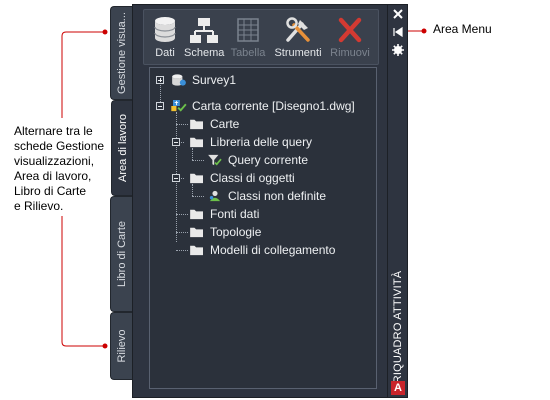 Image resolution: width=550 pixels, height=400 pixels. Describe the element at coordinates (273, 106) in the screenshot. I see `tree-item-label: Carta corrente [Disegno1.dwg]` at that location.